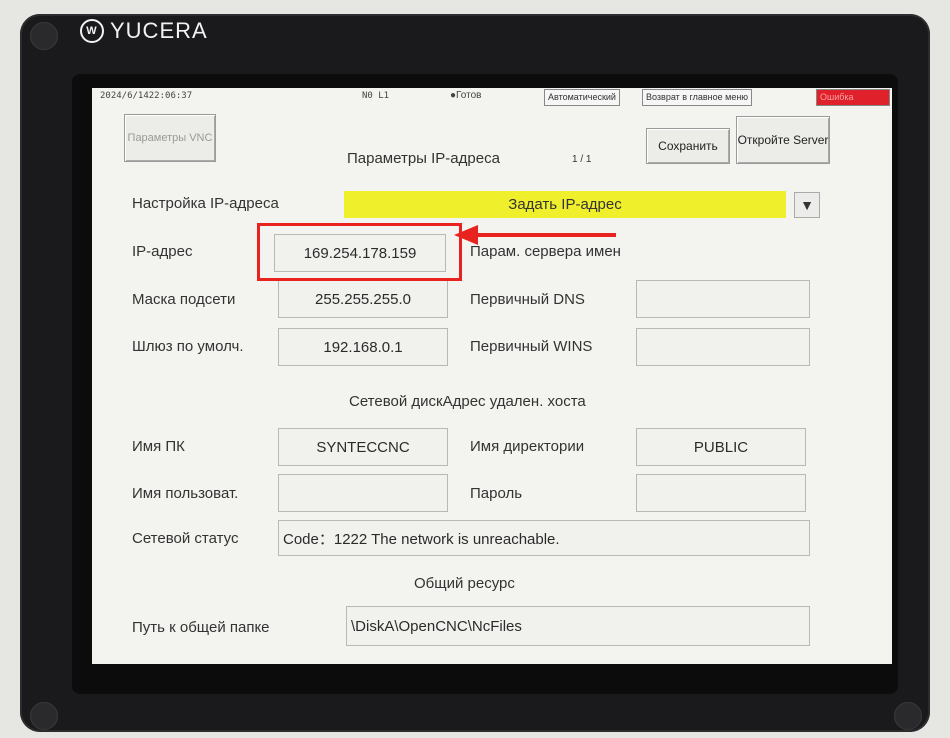 This screenshot has width=950, height=738. I want to click on program-line: N0 L1, so click(376, 96).